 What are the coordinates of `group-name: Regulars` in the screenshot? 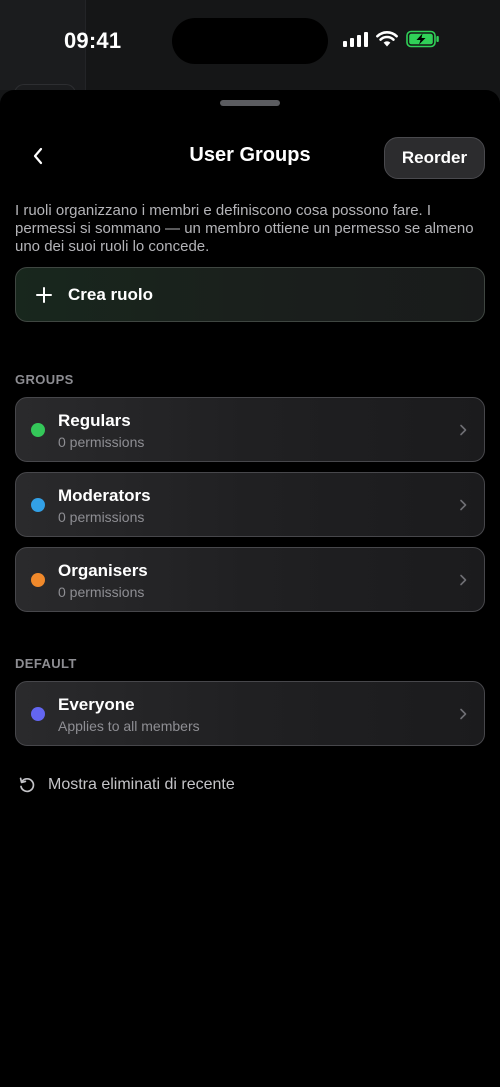 It's located at (94, 420).